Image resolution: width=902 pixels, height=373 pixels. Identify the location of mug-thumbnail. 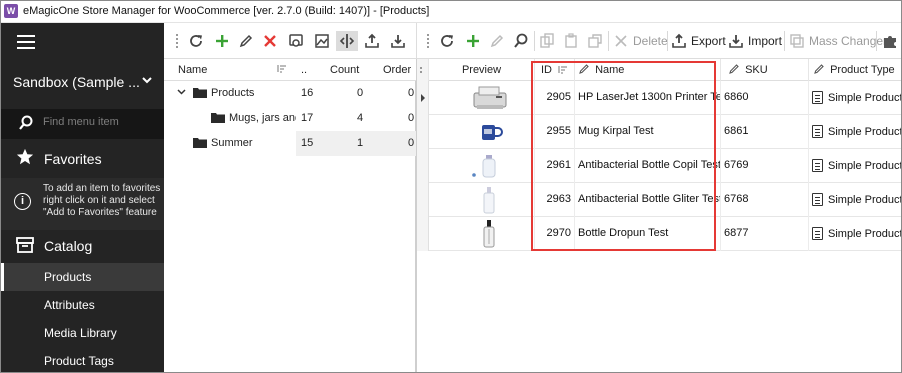
(492, 132).